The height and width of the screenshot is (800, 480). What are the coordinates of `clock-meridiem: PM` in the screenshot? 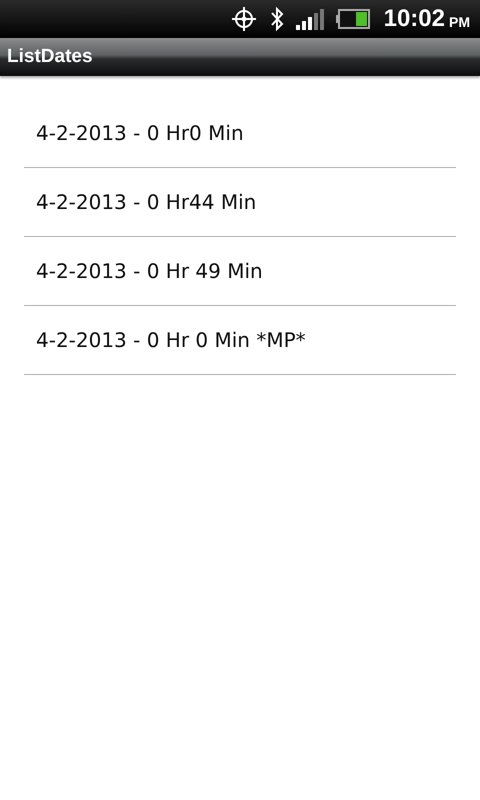 It's located at (459, 22).